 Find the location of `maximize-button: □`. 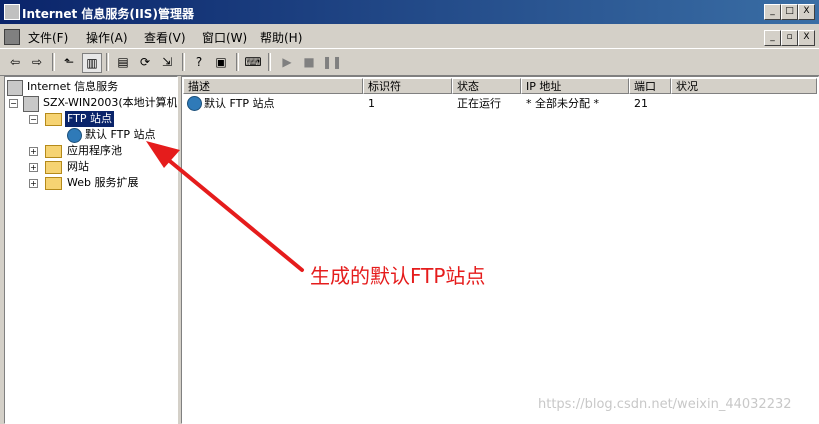

maximize-button: □ is located at coordinates (789, 12).